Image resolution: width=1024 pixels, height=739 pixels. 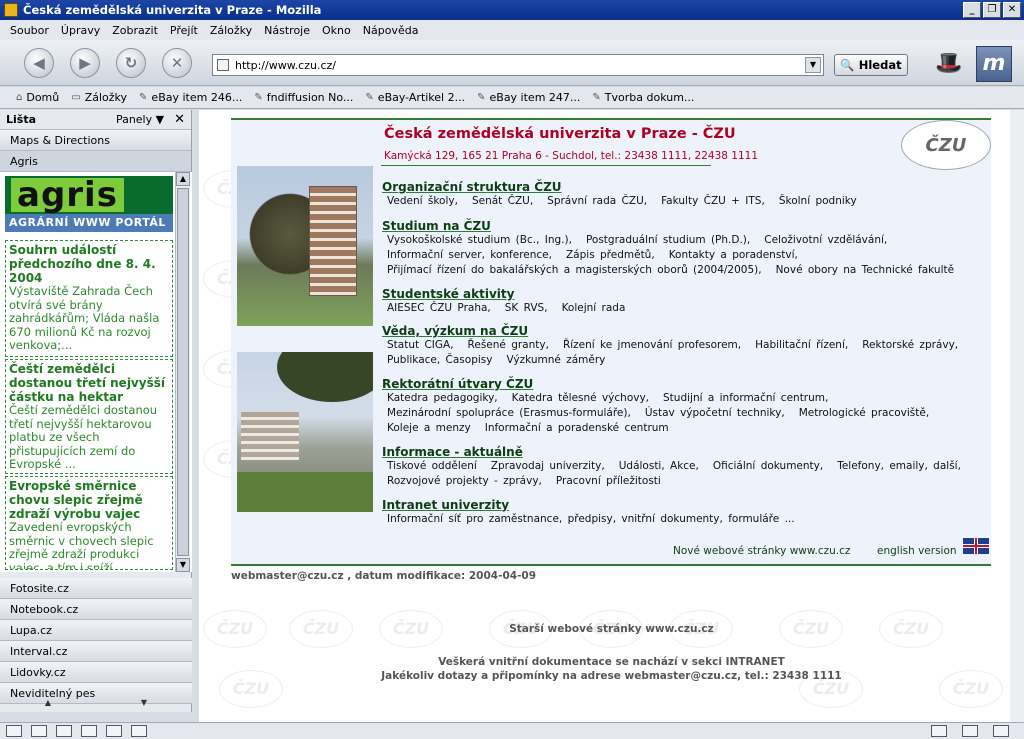 I want to click on link-zapis: Zápis předmětů,, so click(x=610, y=255).